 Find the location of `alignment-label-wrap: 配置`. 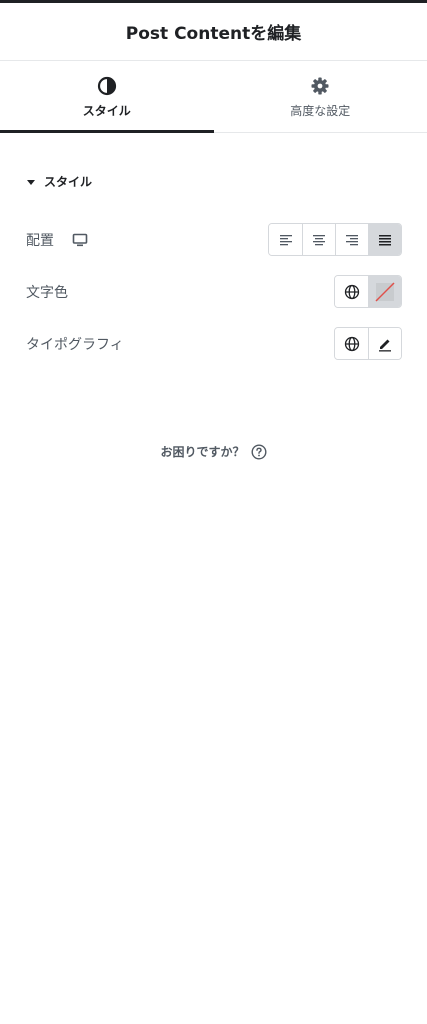

alignment-label-wrap: 配置 is located at coordinates (57, 240).